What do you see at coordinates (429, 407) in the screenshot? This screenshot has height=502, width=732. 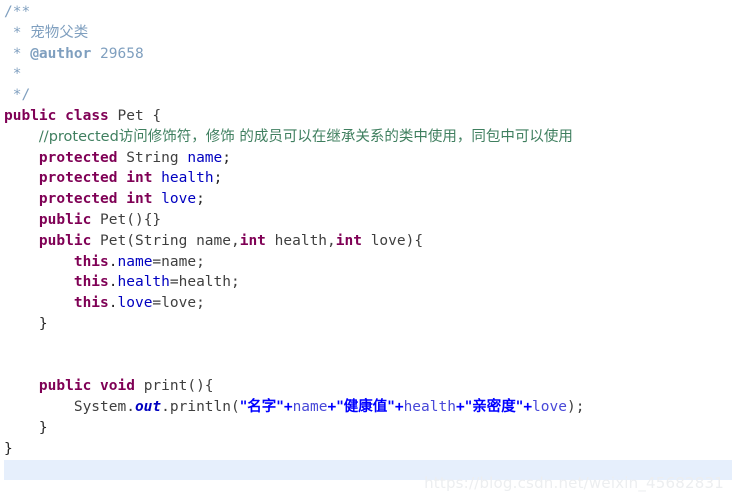 I see `var-health: health` at bounding box center [429, 407].